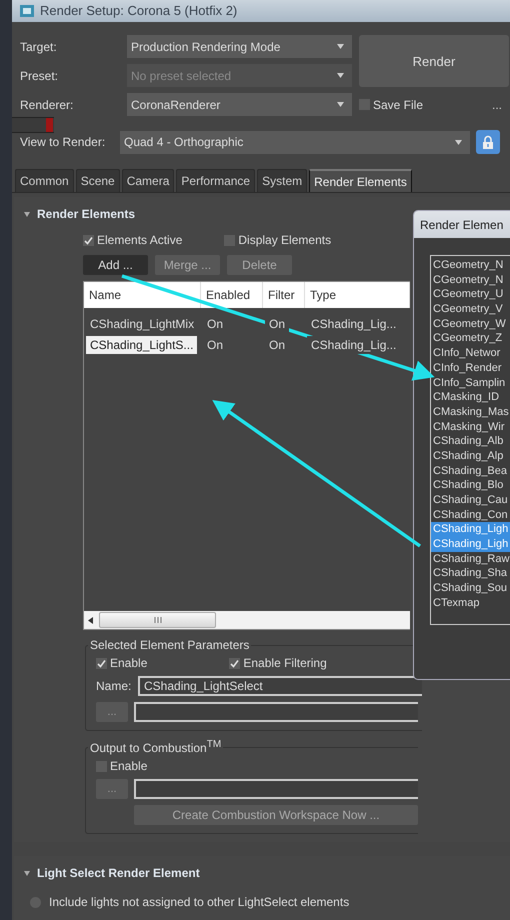 The width and height of the screenshot is (510, 920). What do you see at coordinates (391, 105) in the screenshot?
I see `save-file-checkbox: Save File` at bounding box center [391, 105].